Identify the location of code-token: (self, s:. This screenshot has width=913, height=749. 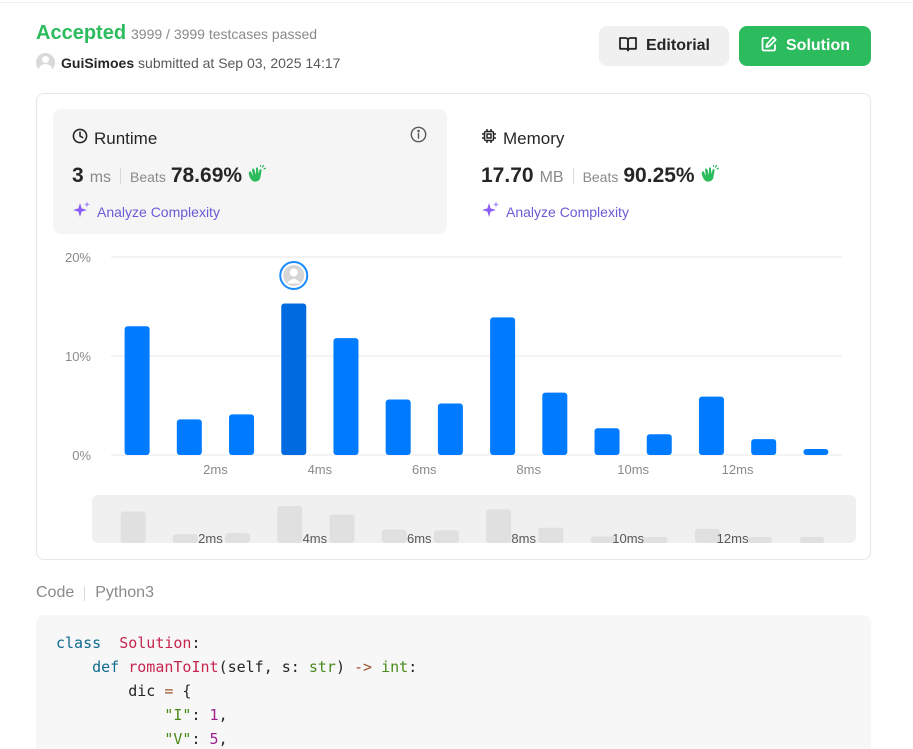
(263, 667).